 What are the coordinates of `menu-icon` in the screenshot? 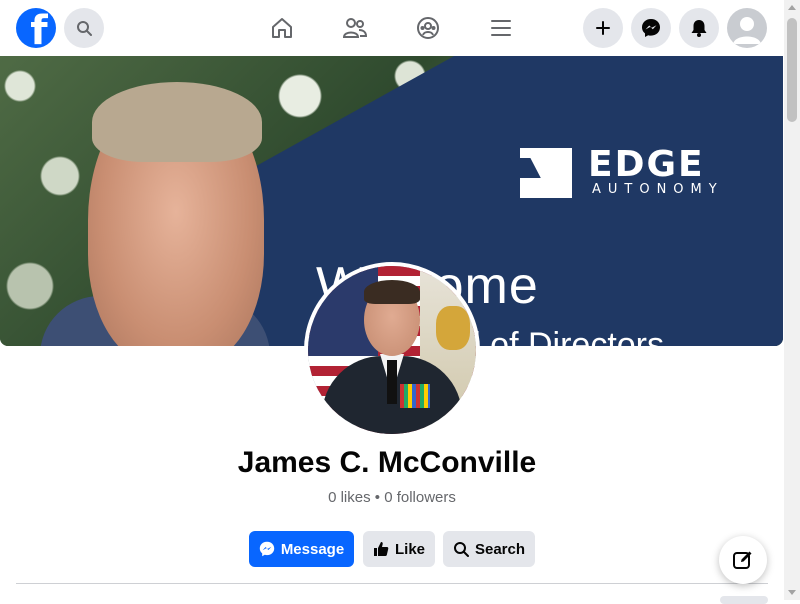 It's located at (501, 28).